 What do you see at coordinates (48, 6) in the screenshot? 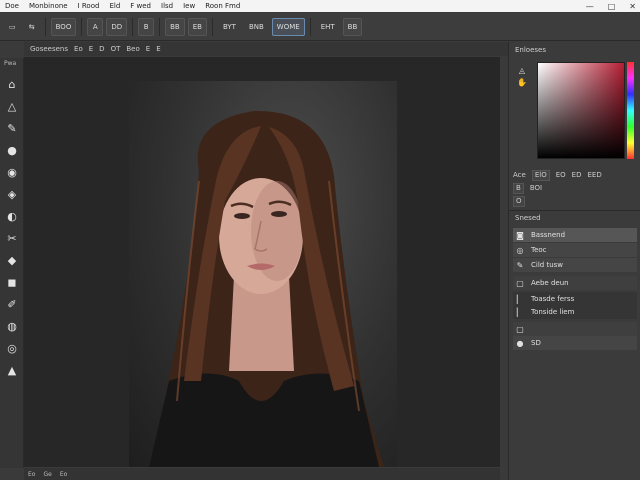
I see `menu-item: Monbinone` at bounding box center [48, 6].